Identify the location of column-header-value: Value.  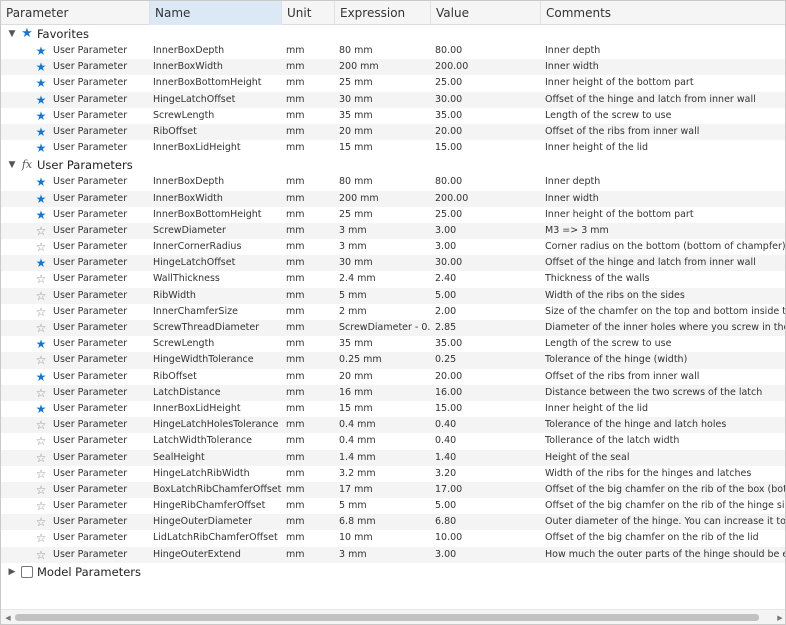
(486, 13).